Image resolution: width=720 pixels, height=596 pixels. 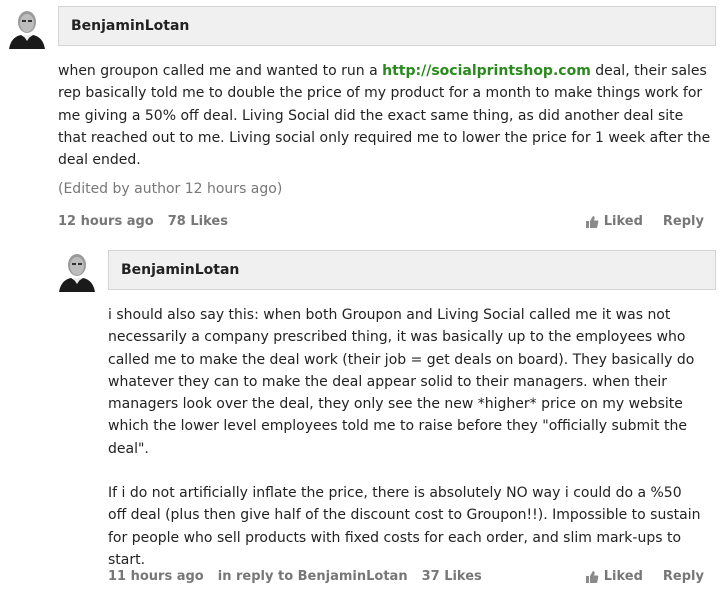 What do you see at coordinates (198, 221) in the screenshot?
I see `like-count: 78 Likes` at bounding box center [198, 221].